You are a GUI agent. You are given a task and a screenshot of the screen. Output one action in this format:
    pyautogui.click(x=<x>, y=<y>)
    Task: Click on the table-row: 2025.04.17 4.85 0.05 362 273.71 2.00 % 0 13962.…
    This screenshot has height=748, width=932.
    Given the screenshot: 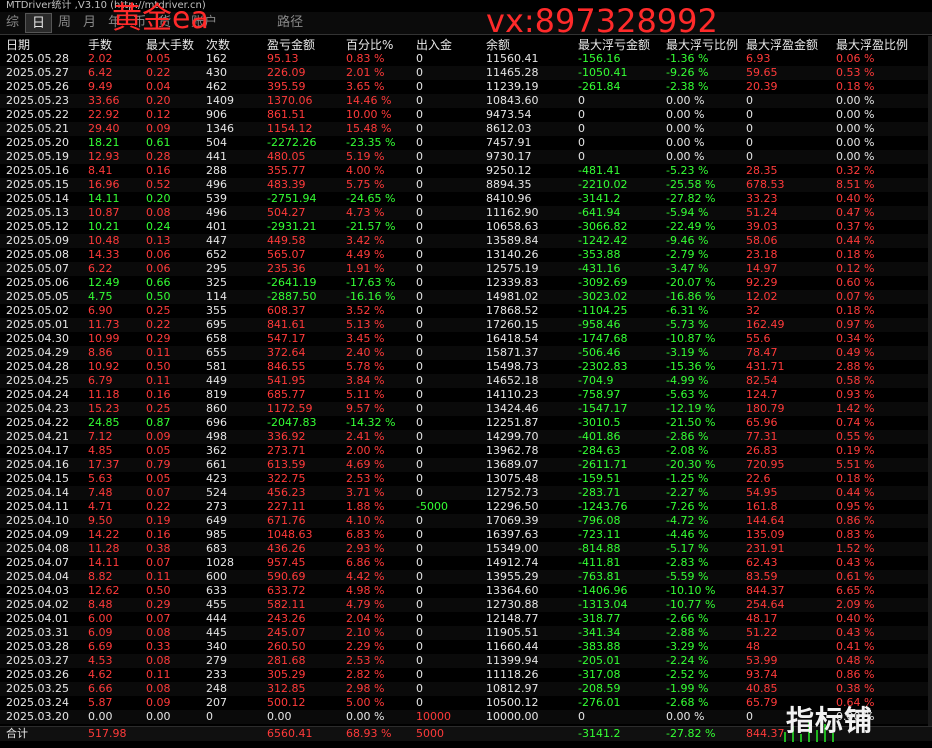 What is the action you would take?
    pyautogui.click(x=466, y=451)
    